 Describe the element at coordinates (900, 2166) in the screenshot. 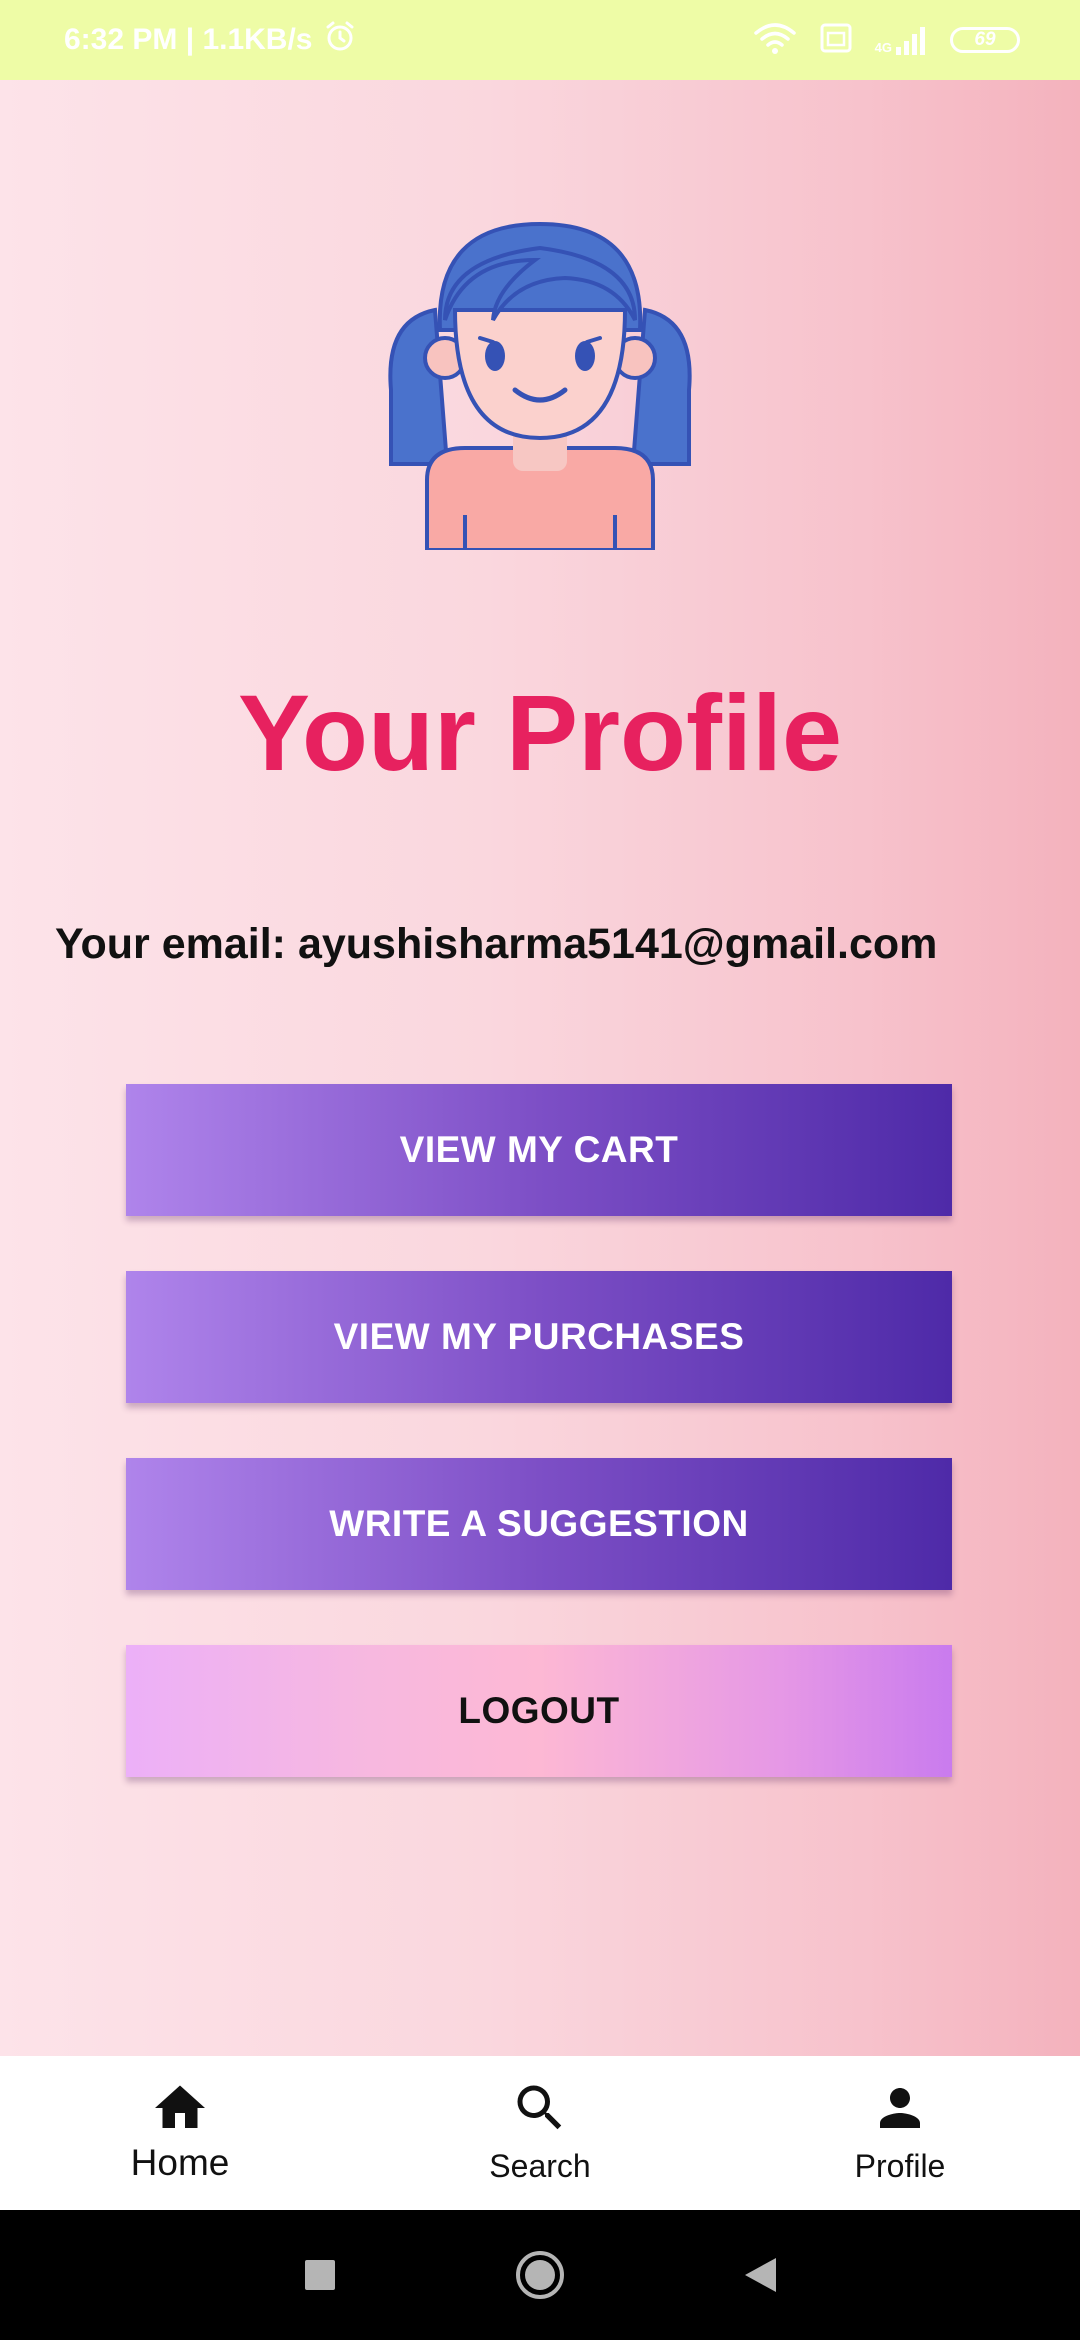

I see `nav-label-profile: Profile` at that location.